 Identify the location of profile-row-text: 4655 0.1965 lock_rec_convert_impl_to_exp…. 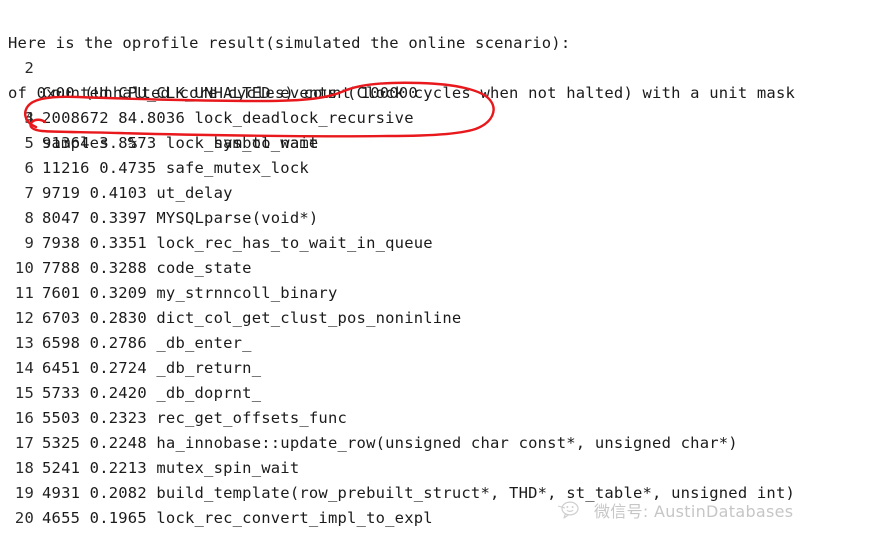
(237, 518).